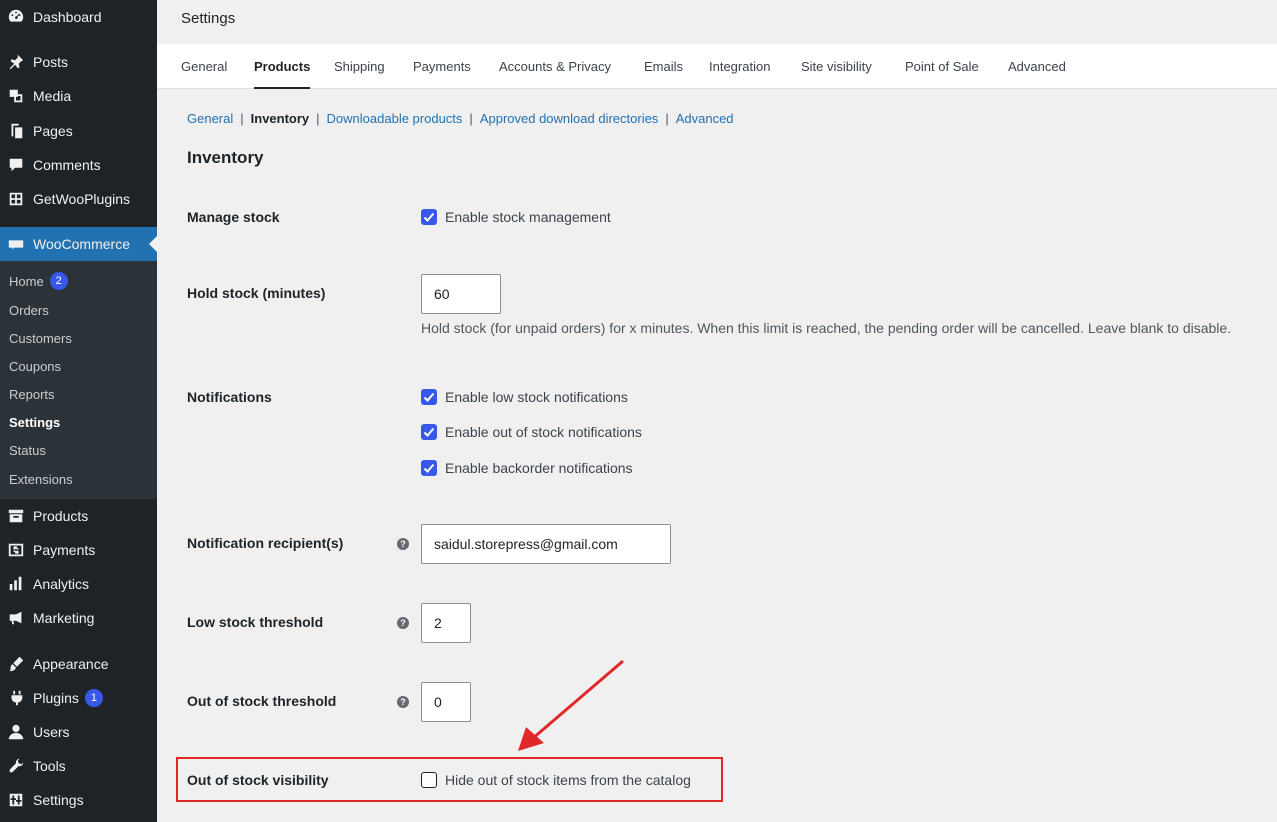 Image resolution: width=1277 pixels, height=822 pixels. Describe the element at coordinates (280, 118) in the screenshot. I see `subsection-inventory: Inventory` at that location.